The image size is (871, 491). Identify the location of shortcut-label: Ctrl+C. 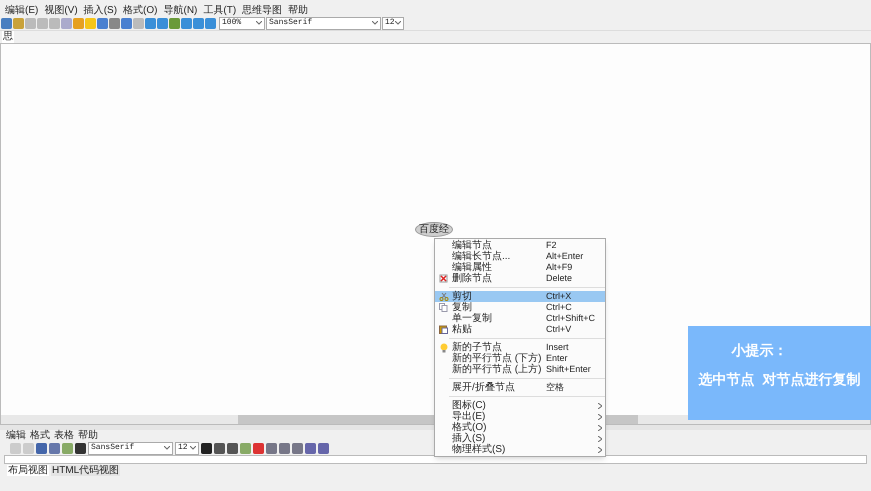
(559, 307).